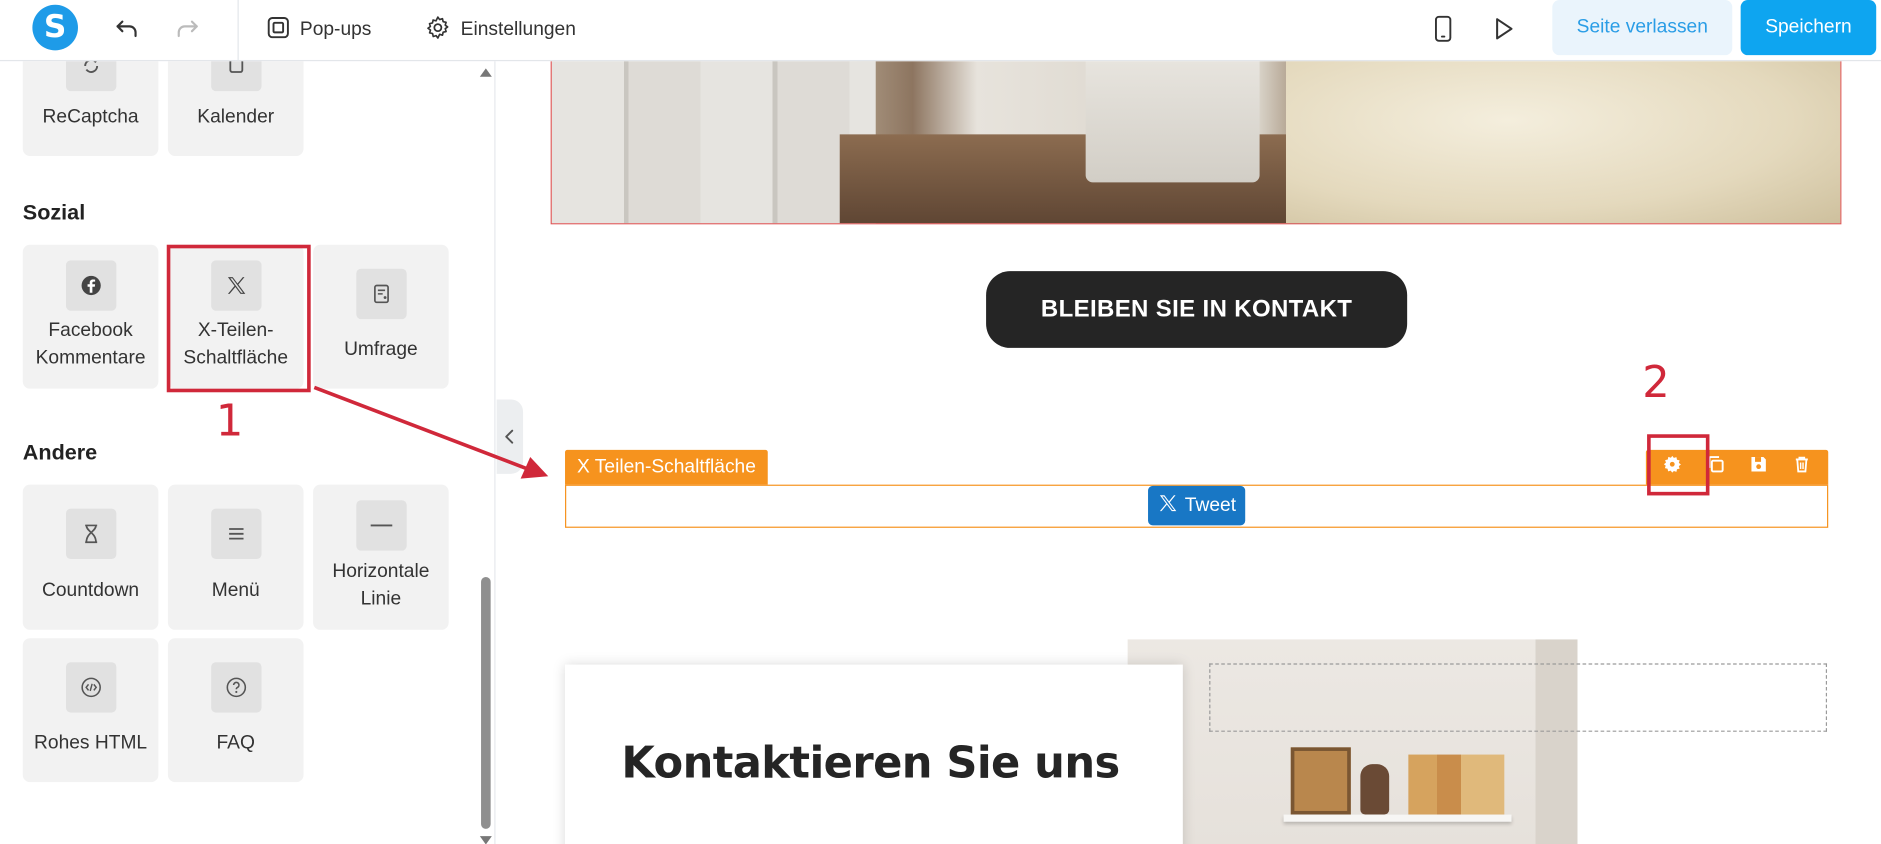  Describe the element at coordinates (1808, 28) in the screenshot. I see `save-button: Speichern` at that location.